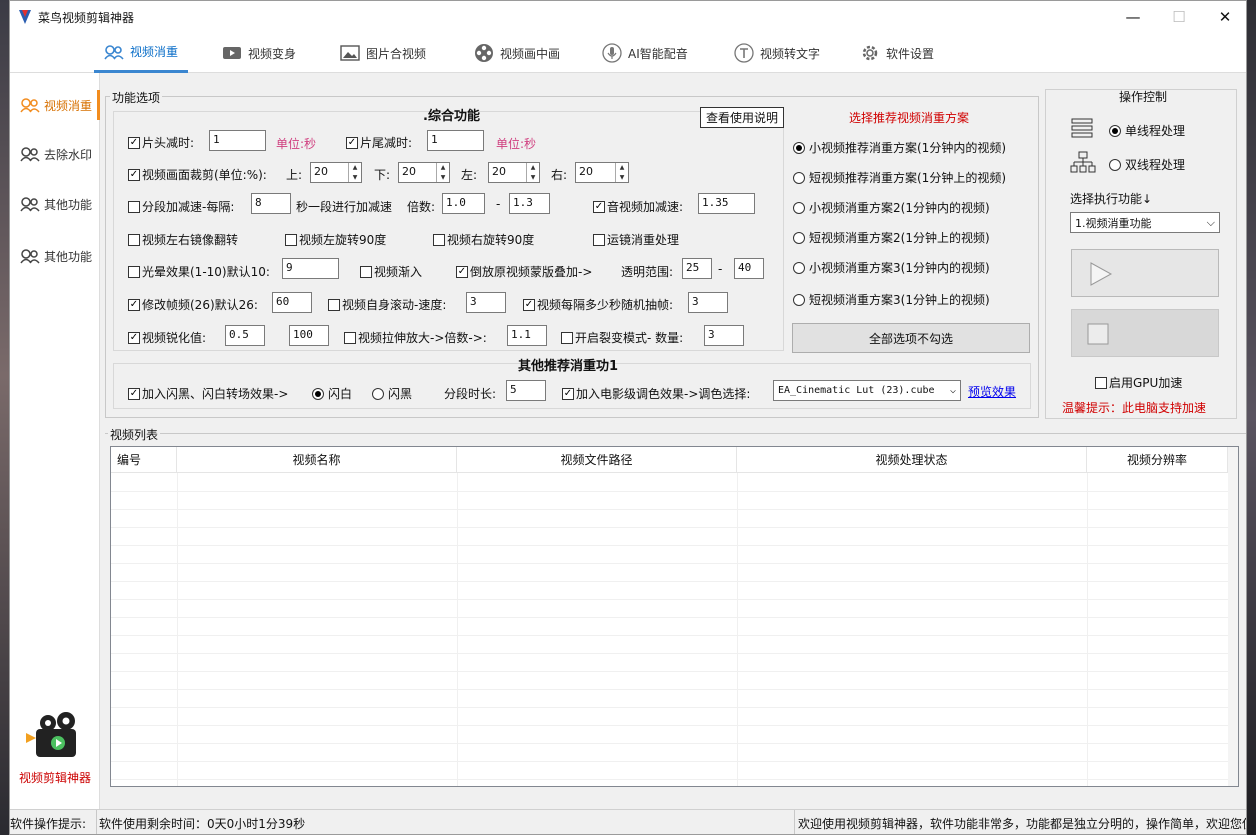  What do you see at coordinates (317, 460) in the screenshot?
I see `column-header-name: 视频名称` at bounding box center [317, 460].